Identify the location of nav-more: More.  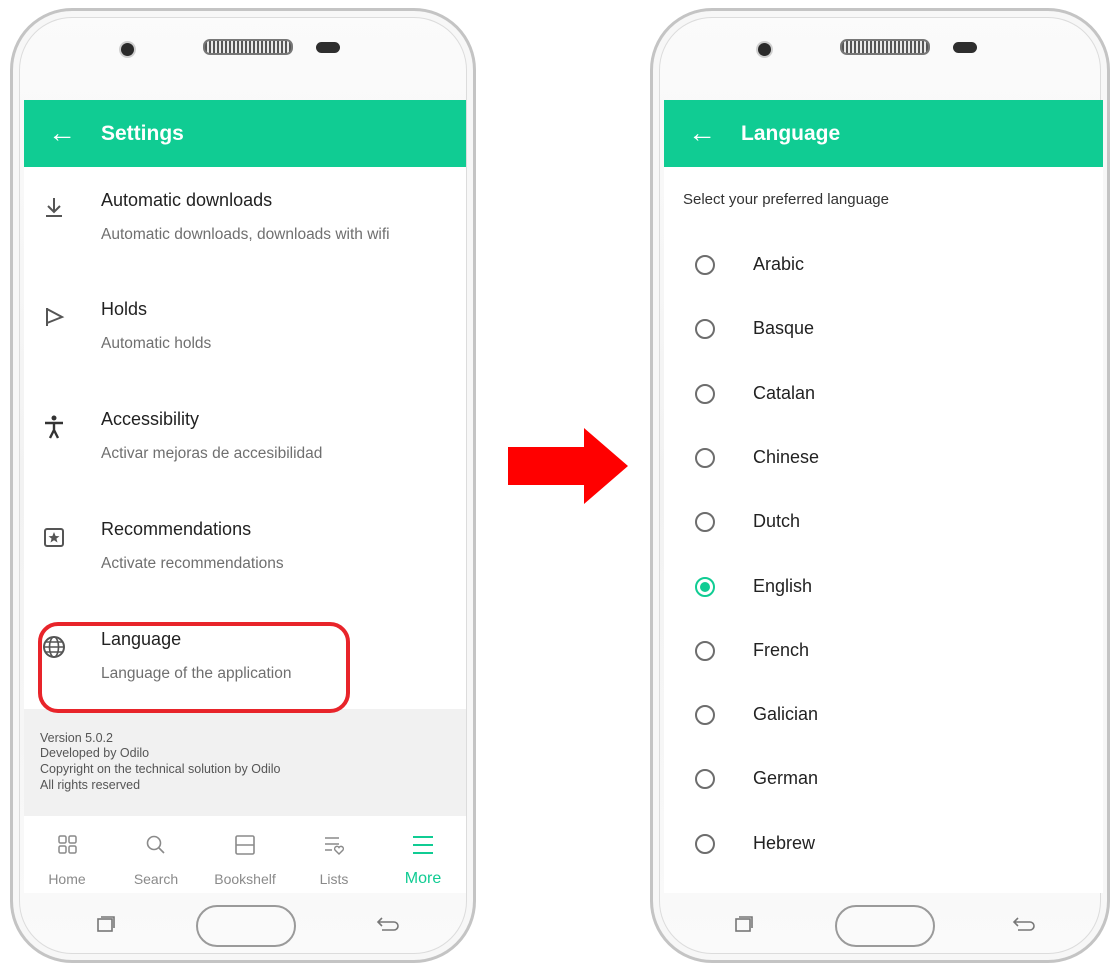
(423, 854).